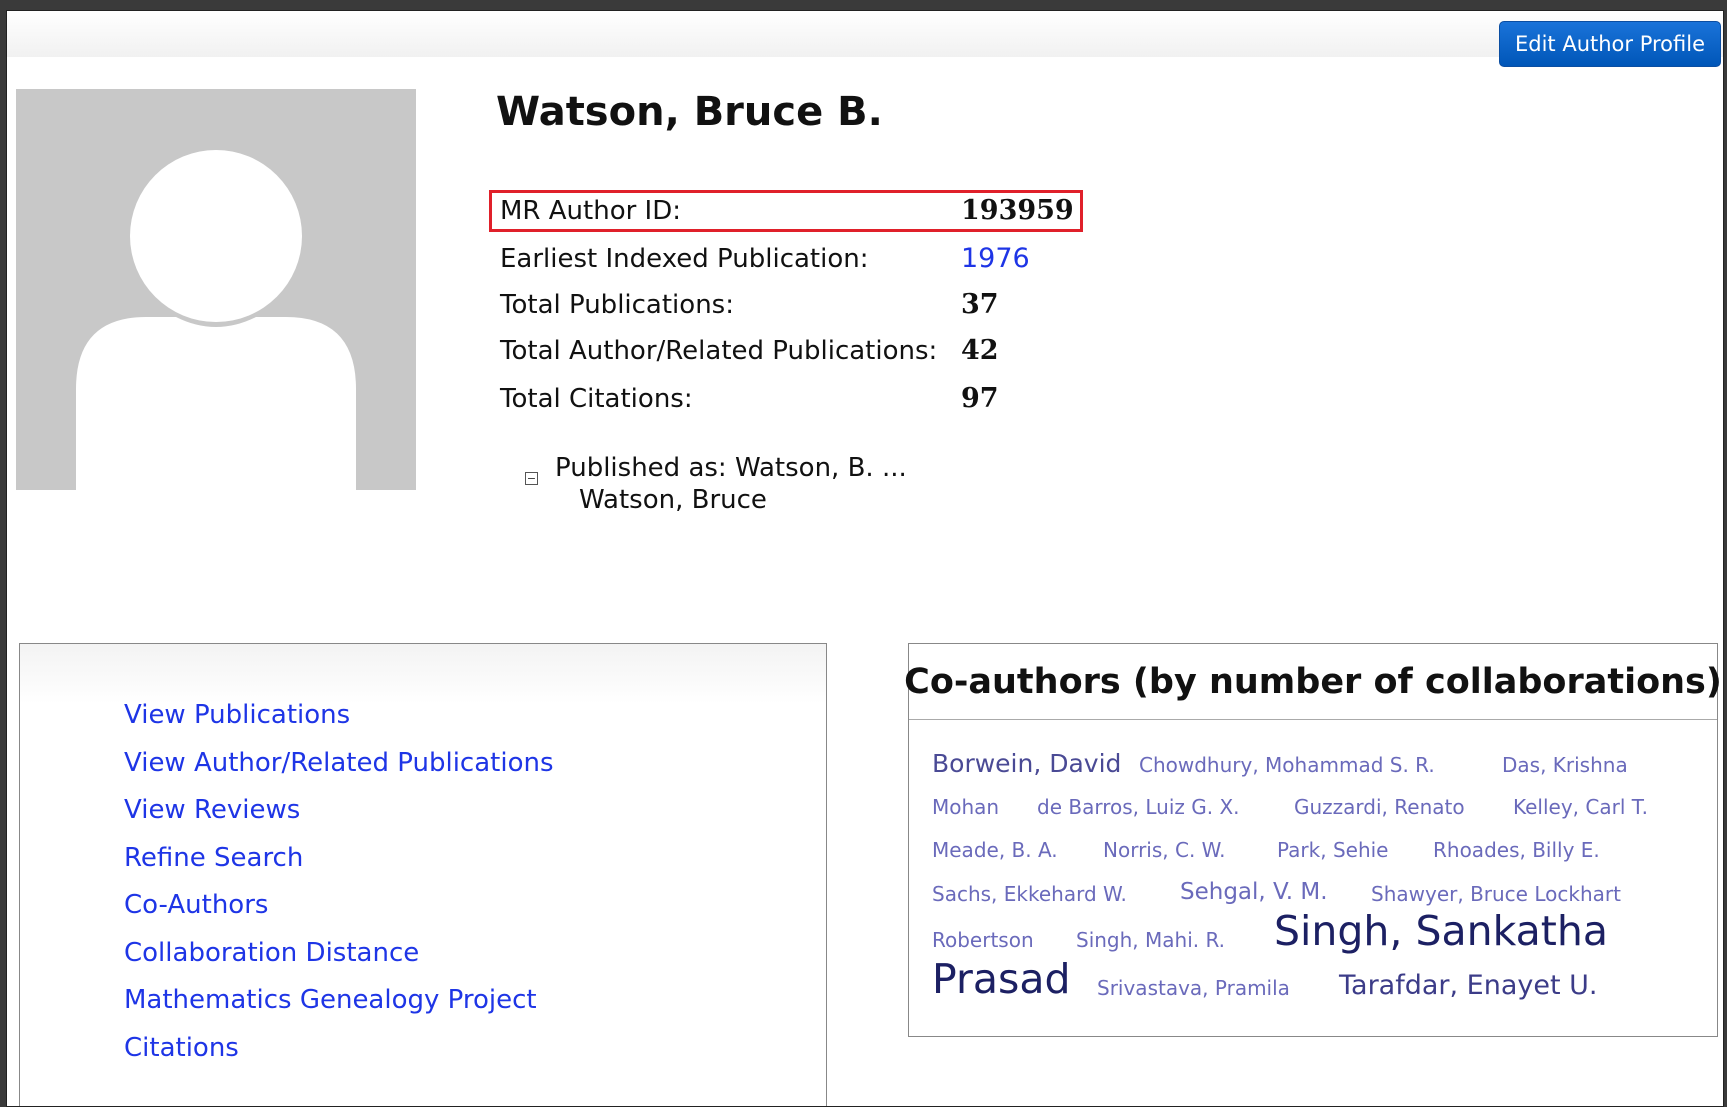  I want to click on collapse-toggle-icon: −, so click(531, 478).